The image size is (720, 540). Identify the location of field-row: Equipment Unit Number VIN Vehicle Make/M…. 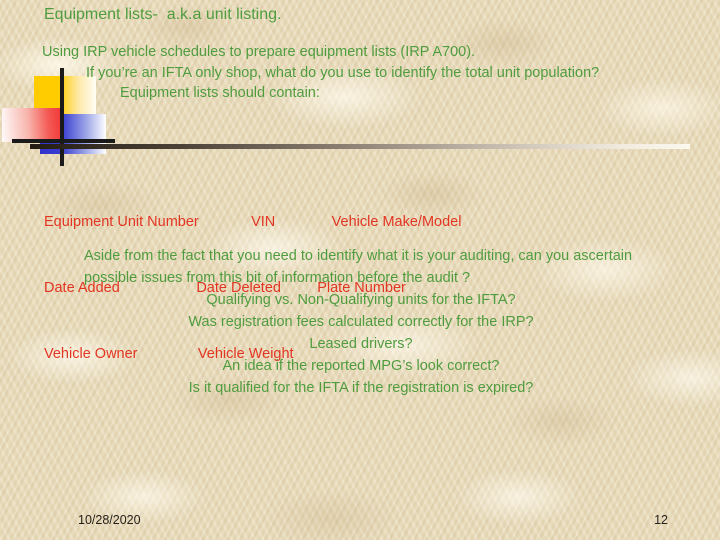
(253, 222).